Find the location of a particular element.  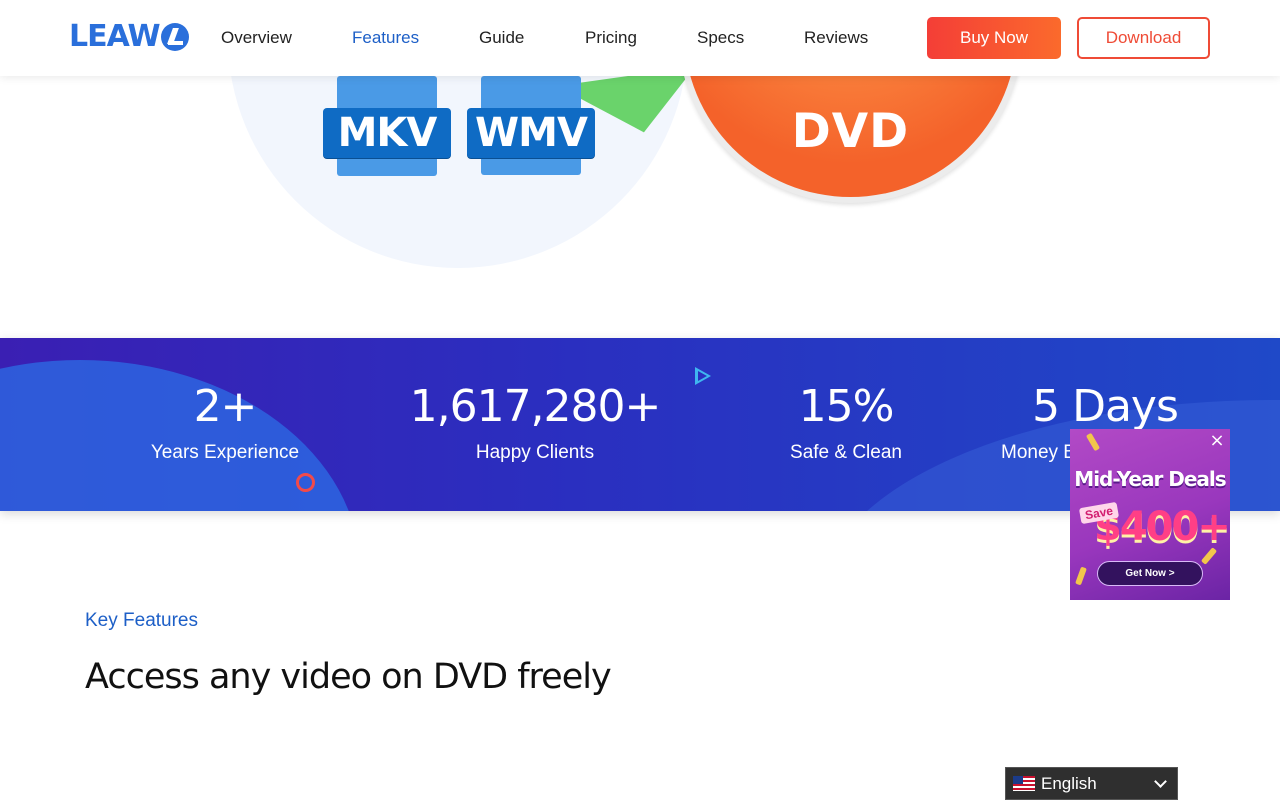

mkv-format-tag: MKV is located at coordinates (387, 133).